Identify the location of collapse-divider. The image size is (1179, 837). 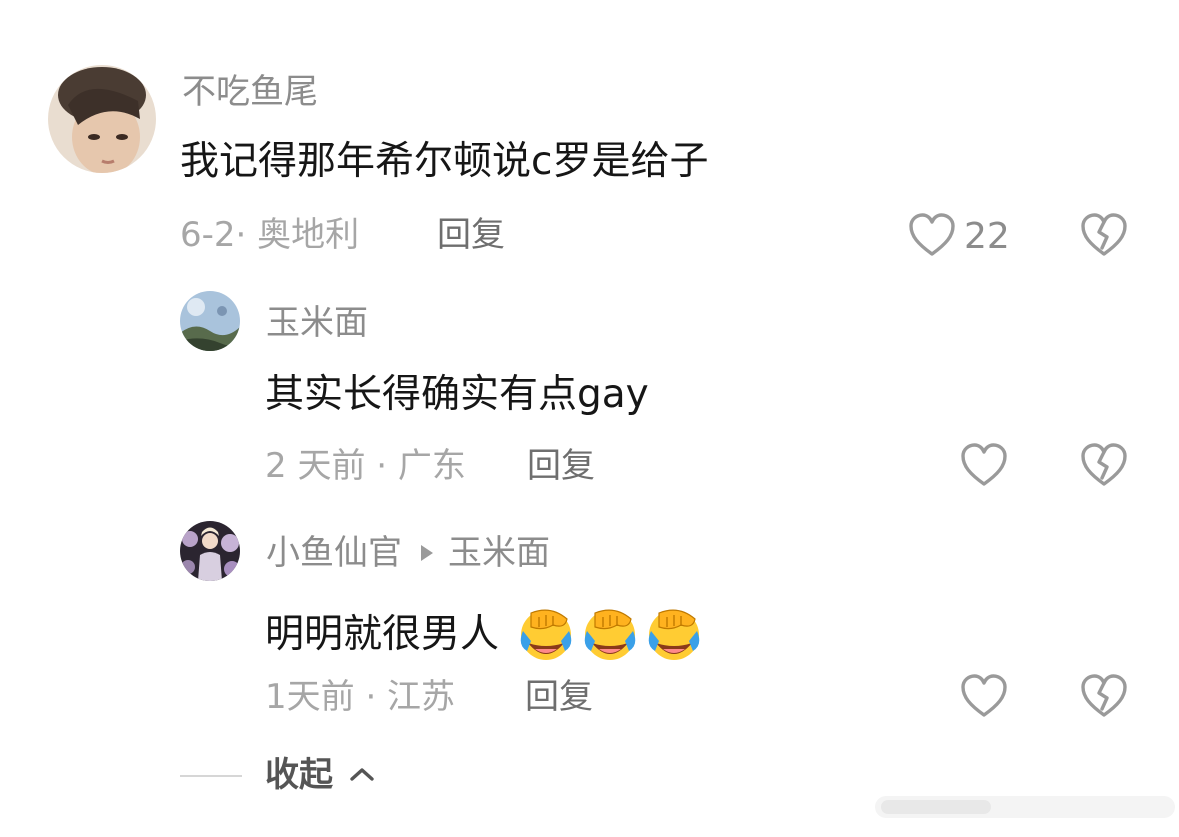
(211, 776).